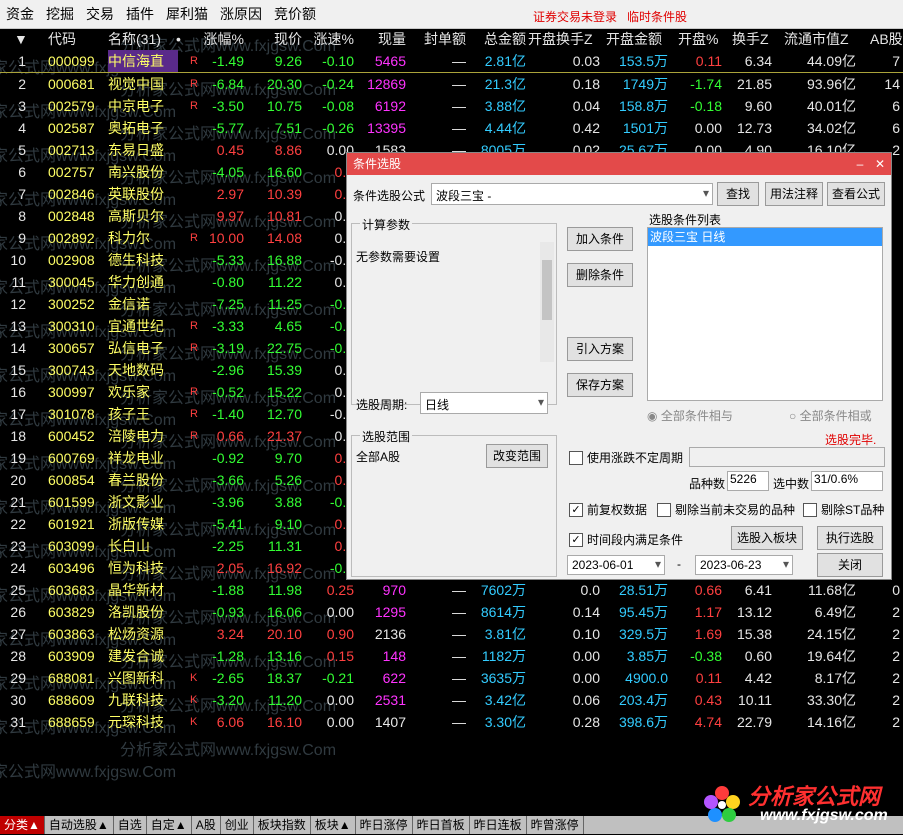  What do you see at coordinates (517, 456) in the screenshot?
I see `change-range-button: 改变范围` at bounding box center [517, 456].